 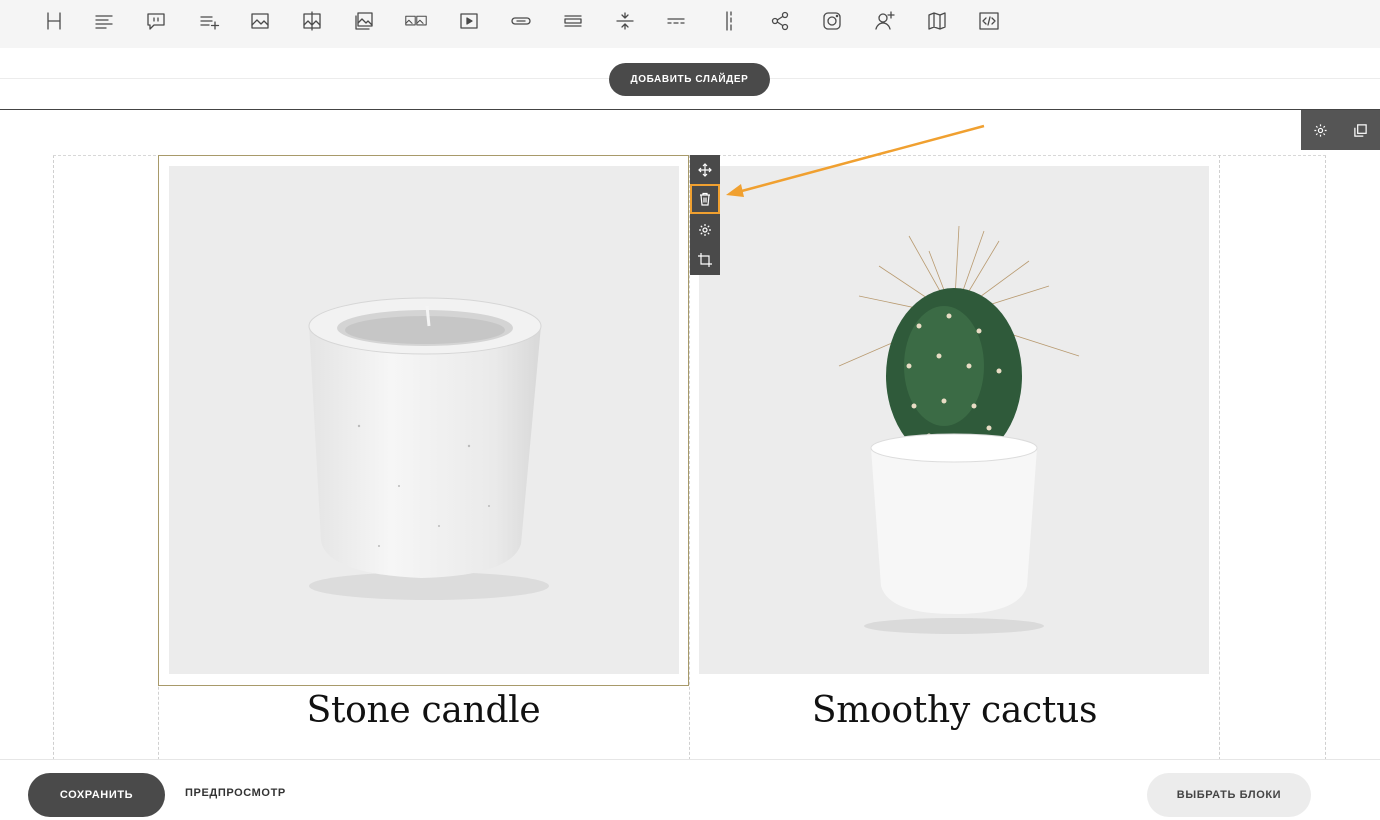 I want to click on share-icon, so click(x=780, y=21).